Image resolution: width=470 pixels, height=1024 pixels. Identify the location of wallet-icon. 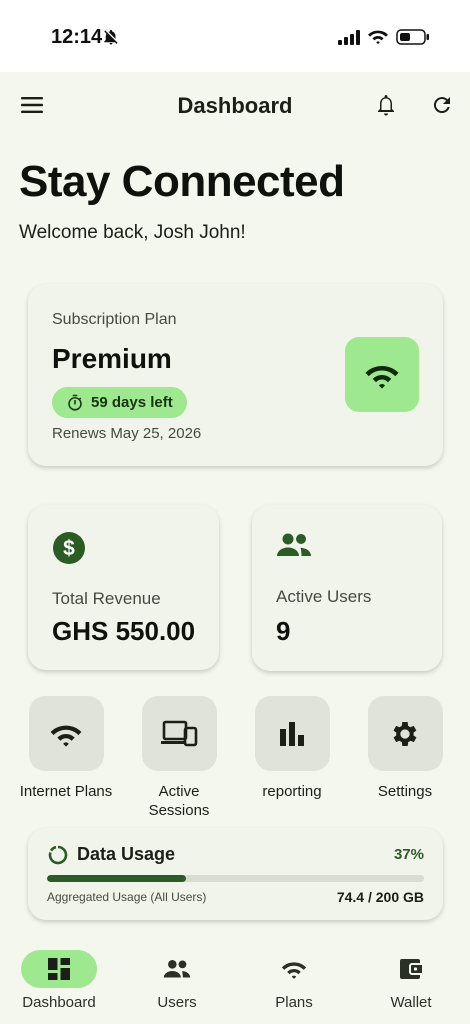
(411, 969).